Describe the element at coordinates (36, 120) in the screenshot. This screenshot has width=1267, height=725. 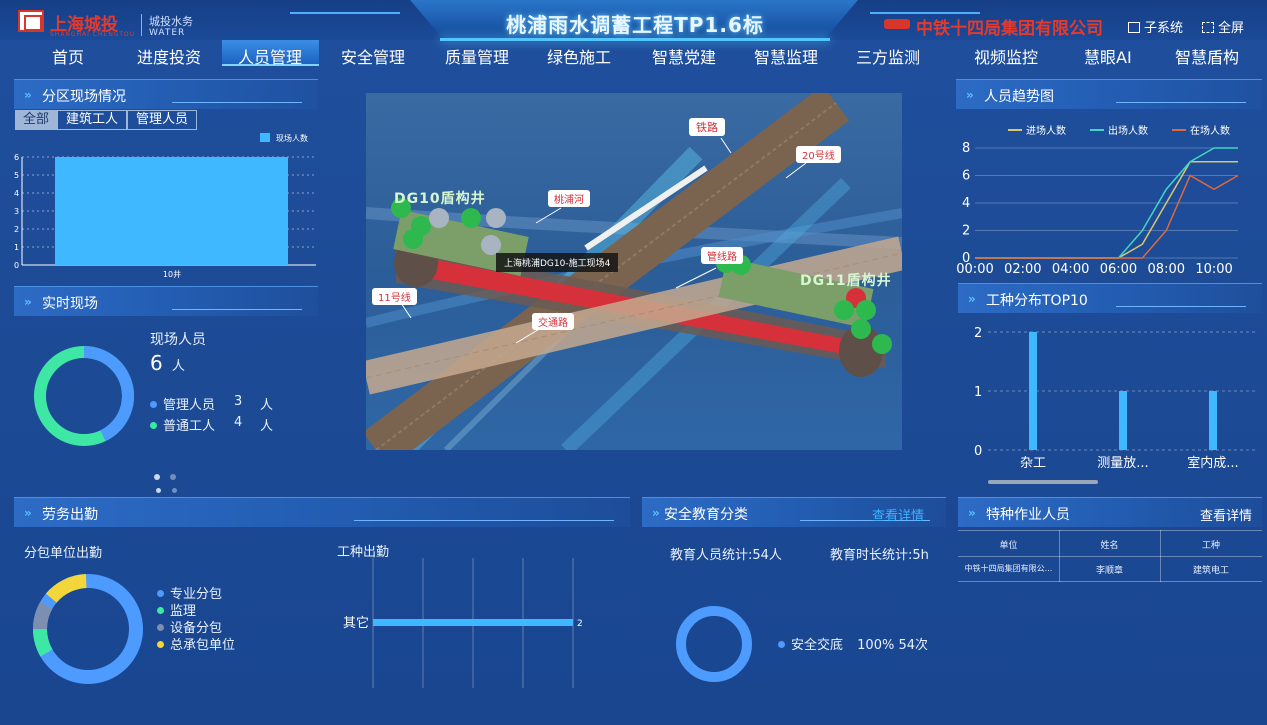
I see `tab-all: 全部` at that location.